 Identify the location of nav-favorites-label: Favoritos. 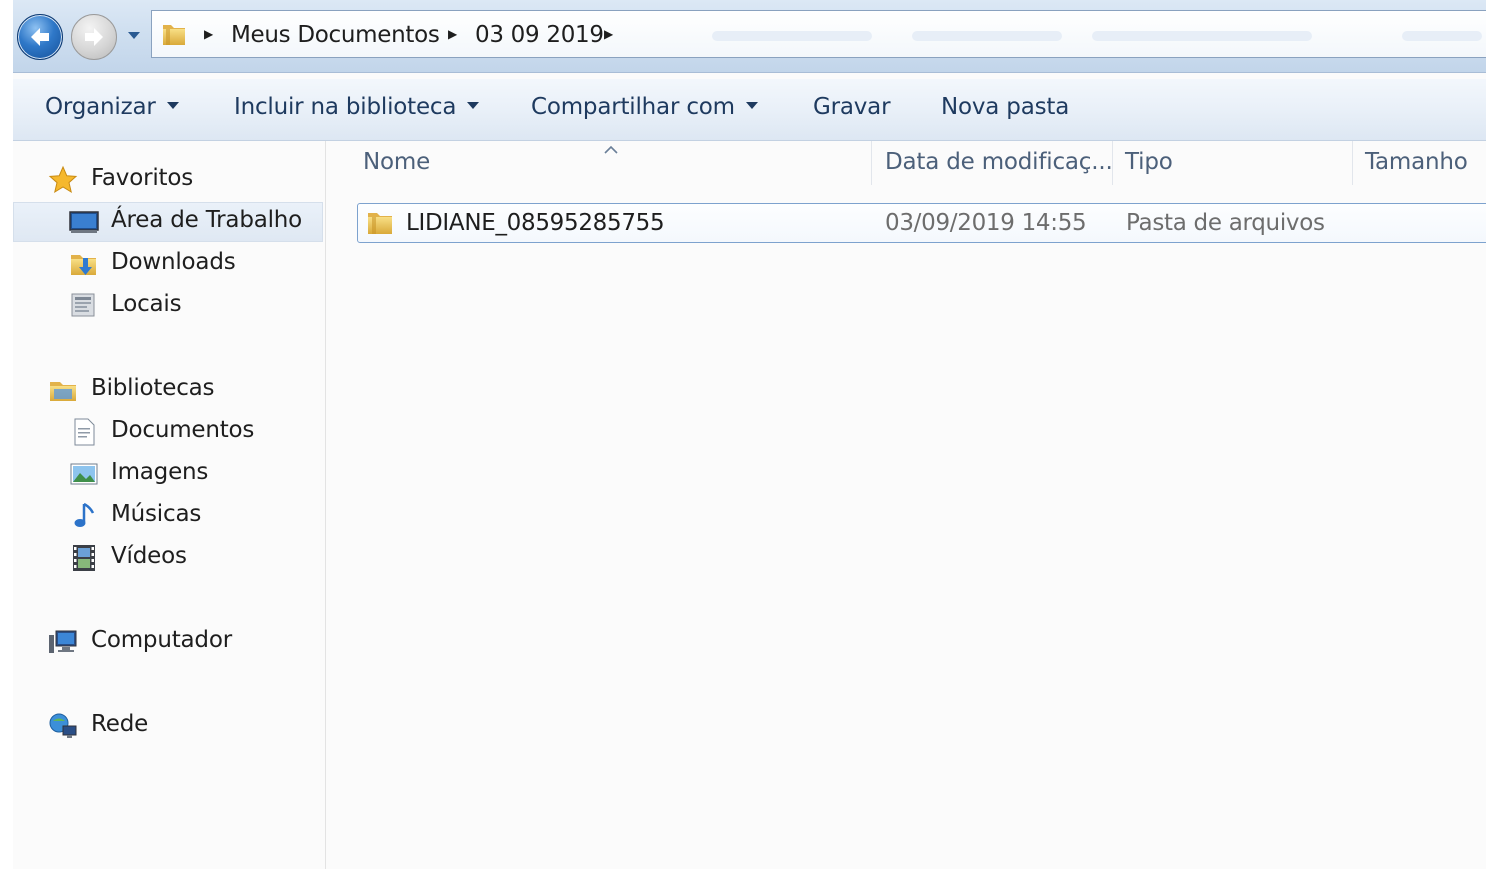
(142, 178).